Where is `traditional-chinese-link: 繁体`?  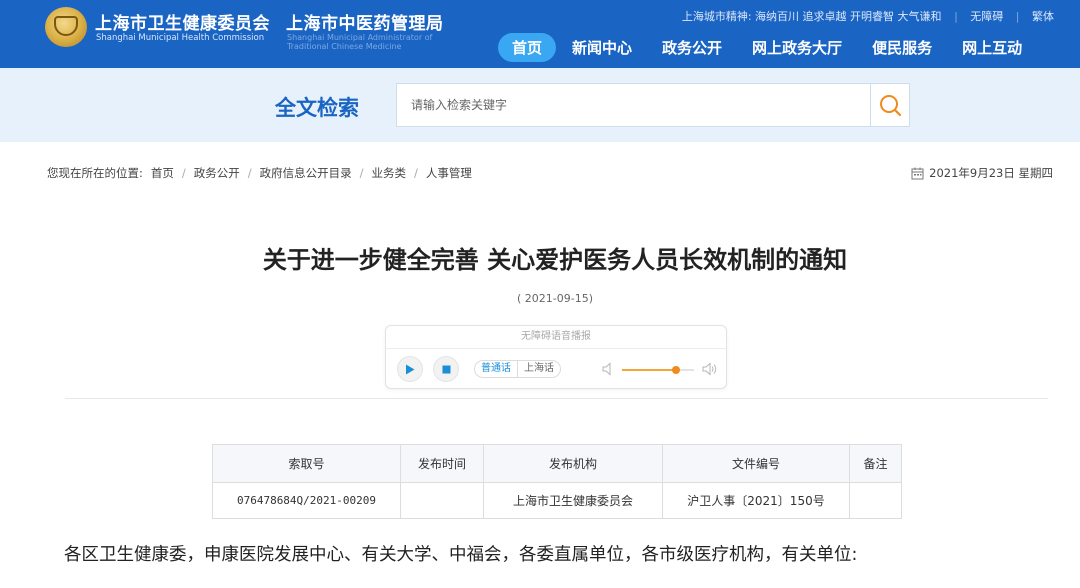 traditional-chinese-link: 繁体 is located at coordinates (1043, 16).